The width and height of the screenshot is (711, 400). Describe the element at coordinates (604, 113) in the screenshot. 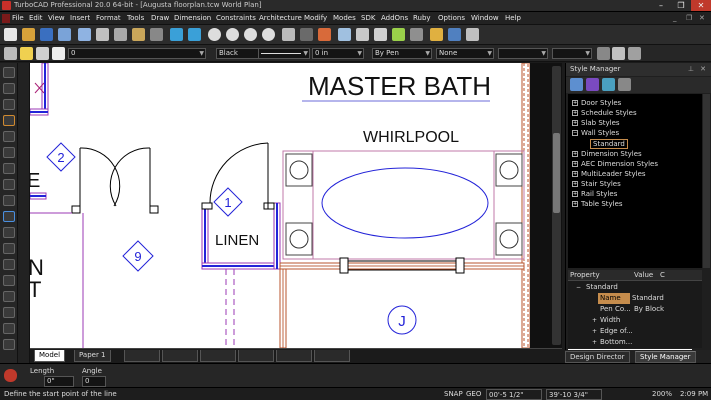

I see `tree-item-schedule-styles: + Schedule Styles` at that location.